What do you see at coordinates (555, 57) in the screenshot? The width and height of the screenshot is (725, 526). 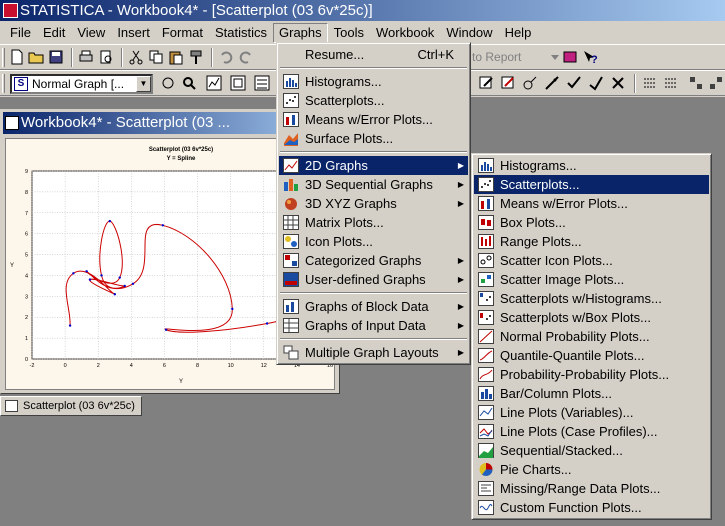 I see `dropdown-arrow-icon` at bounding box center [555, 57].